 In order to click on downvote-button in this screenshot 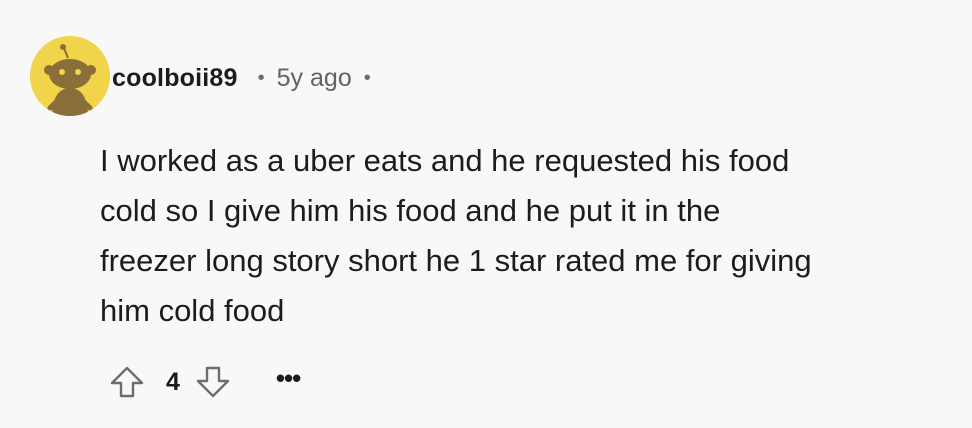, I will do `click(213, 382)`.